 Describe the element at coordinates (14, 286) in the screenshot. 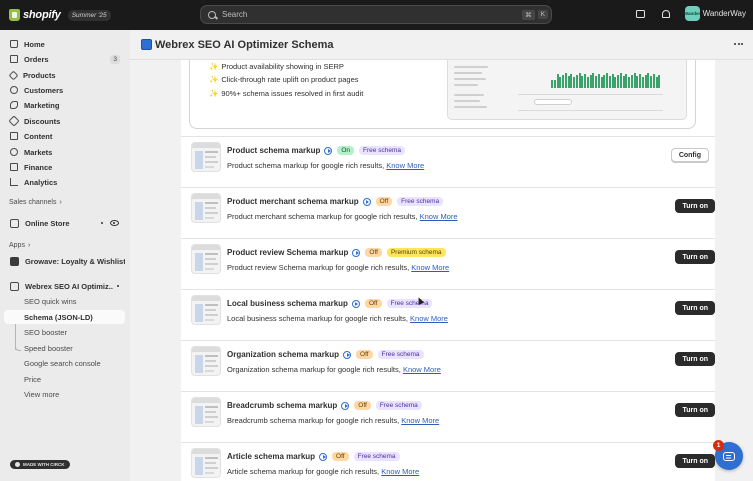

I see `webrex-app-icon` at that location.